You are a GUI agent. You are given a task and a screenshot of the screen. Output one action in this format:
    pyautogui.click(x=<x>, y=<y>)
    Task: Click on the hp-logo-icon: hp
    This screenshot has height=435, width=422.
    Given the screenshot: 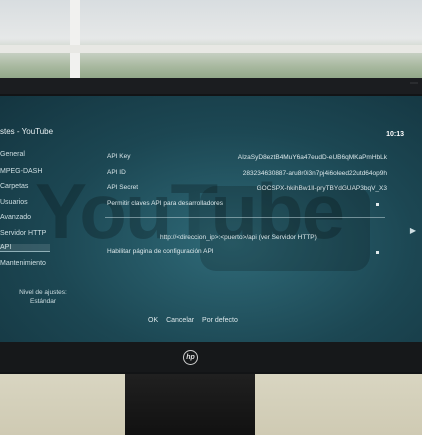 What is the action you would take?
    pyautogui.click(x=190, y=357)
    